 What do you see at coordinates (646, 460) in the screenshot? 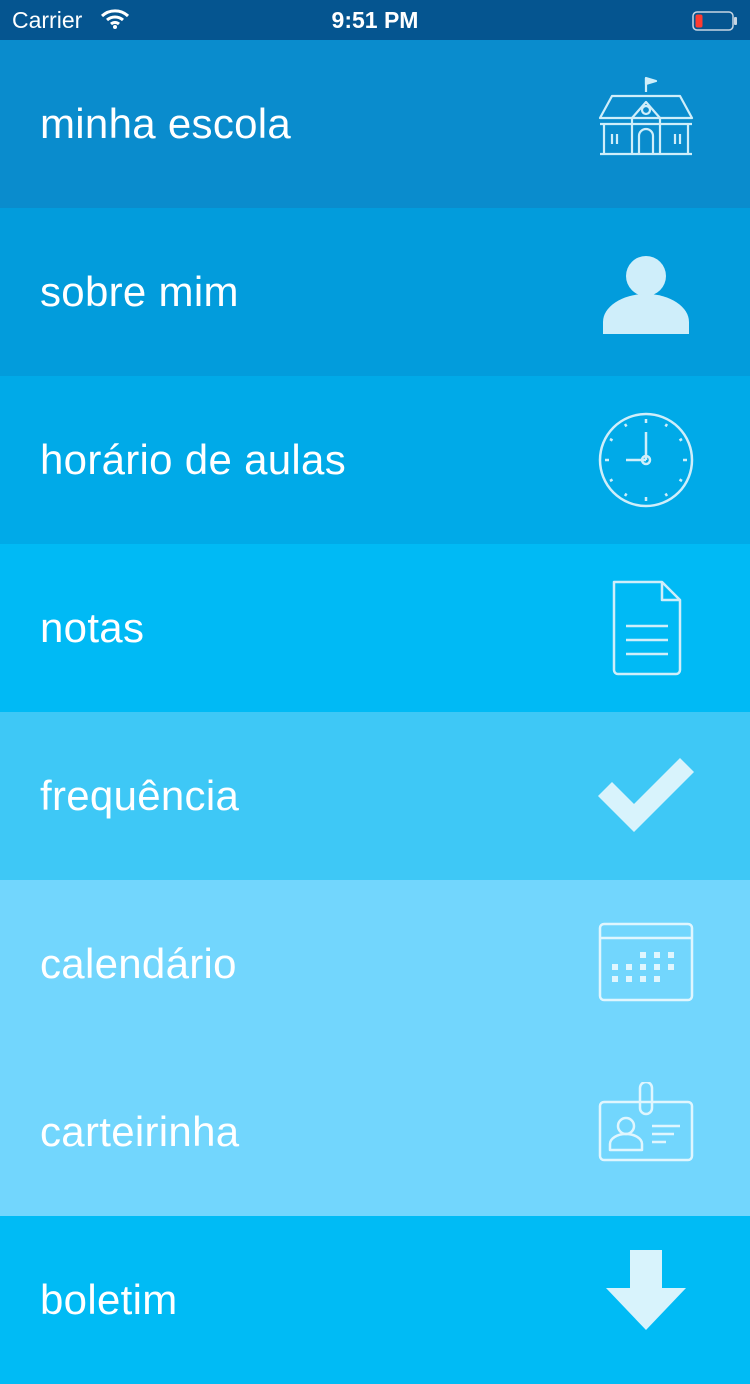
I see `clock-icon` at bounding box center [646, 460].